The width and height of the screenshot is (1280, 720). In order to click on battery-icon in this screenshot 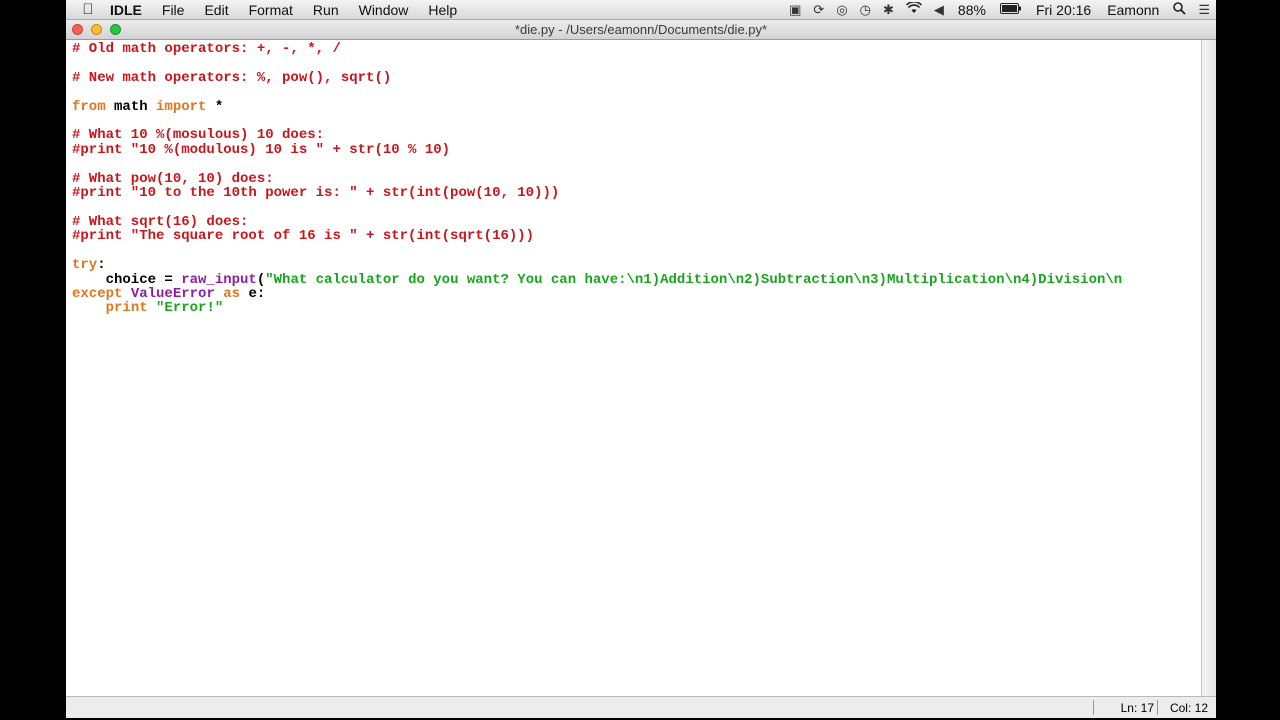, I will do `click(1011, 9)`.